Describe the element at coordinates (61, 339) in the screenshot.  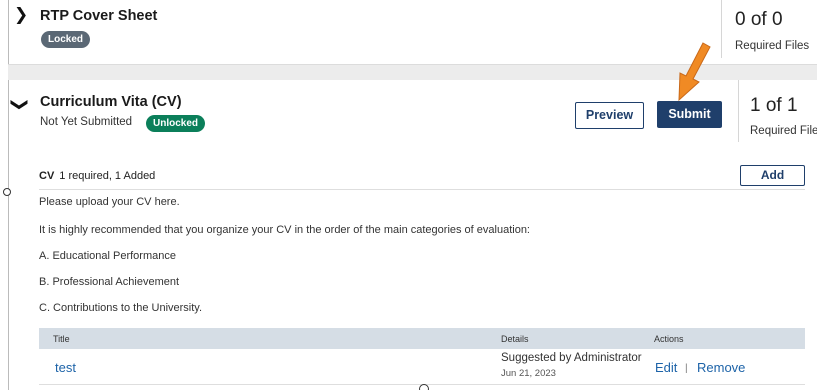
I see `column-header-title: Title` at that location.